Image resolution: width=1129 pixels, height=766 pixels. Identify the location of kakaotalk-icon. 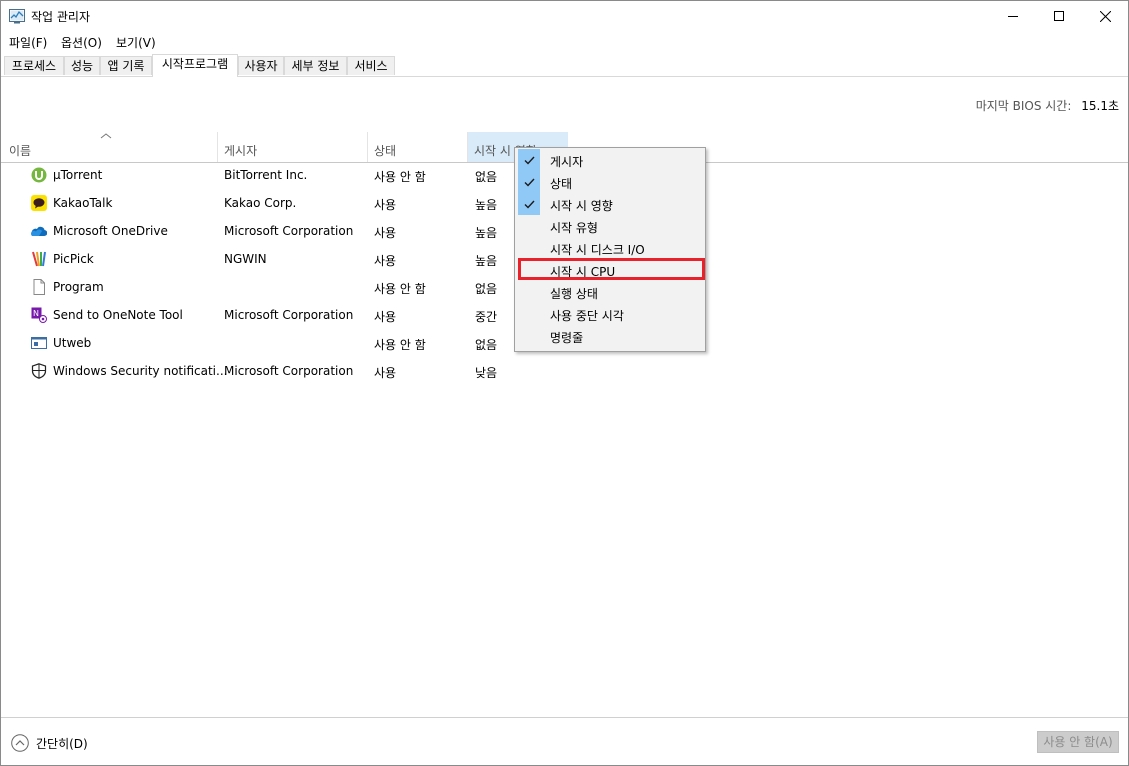
(39, 203).